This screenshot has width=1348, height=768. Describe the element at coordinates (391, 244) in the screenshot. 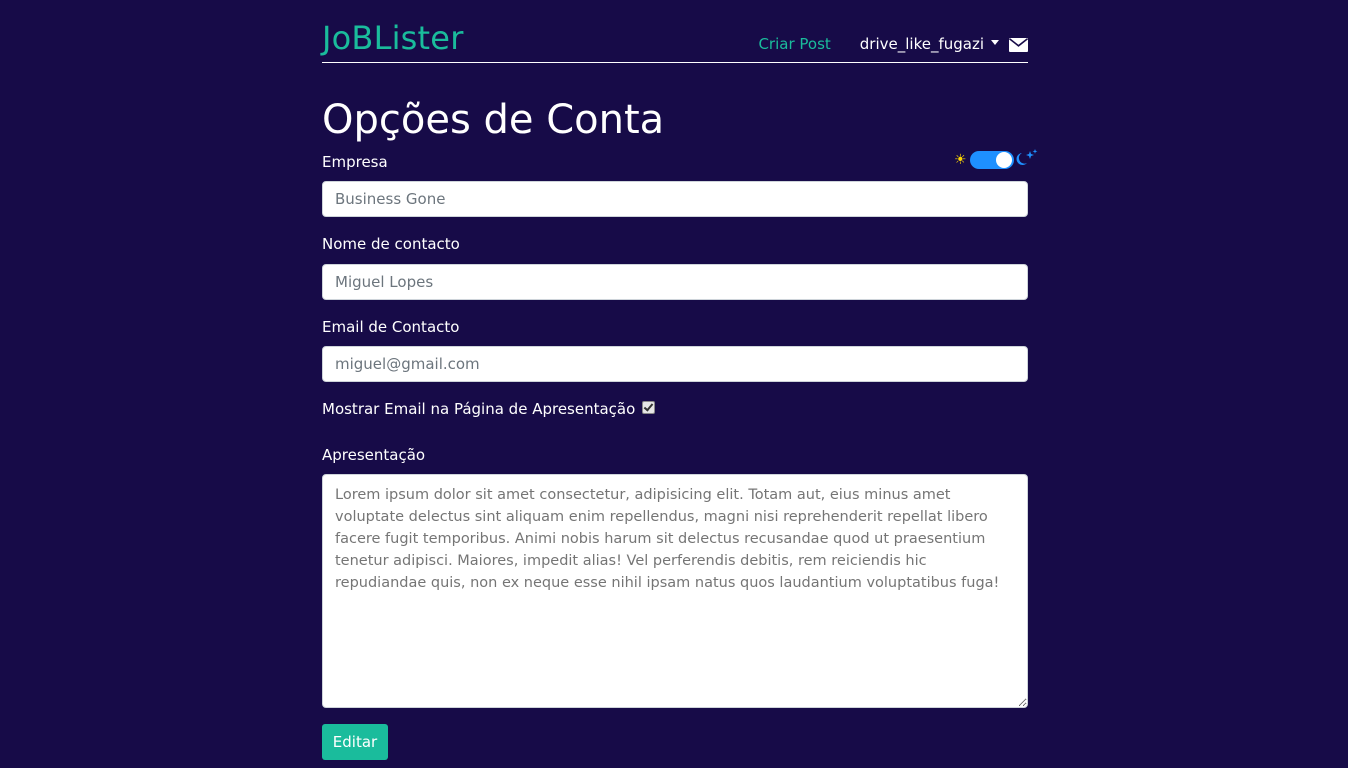

I see `contact-name-label: Nome de contacto` at that location.